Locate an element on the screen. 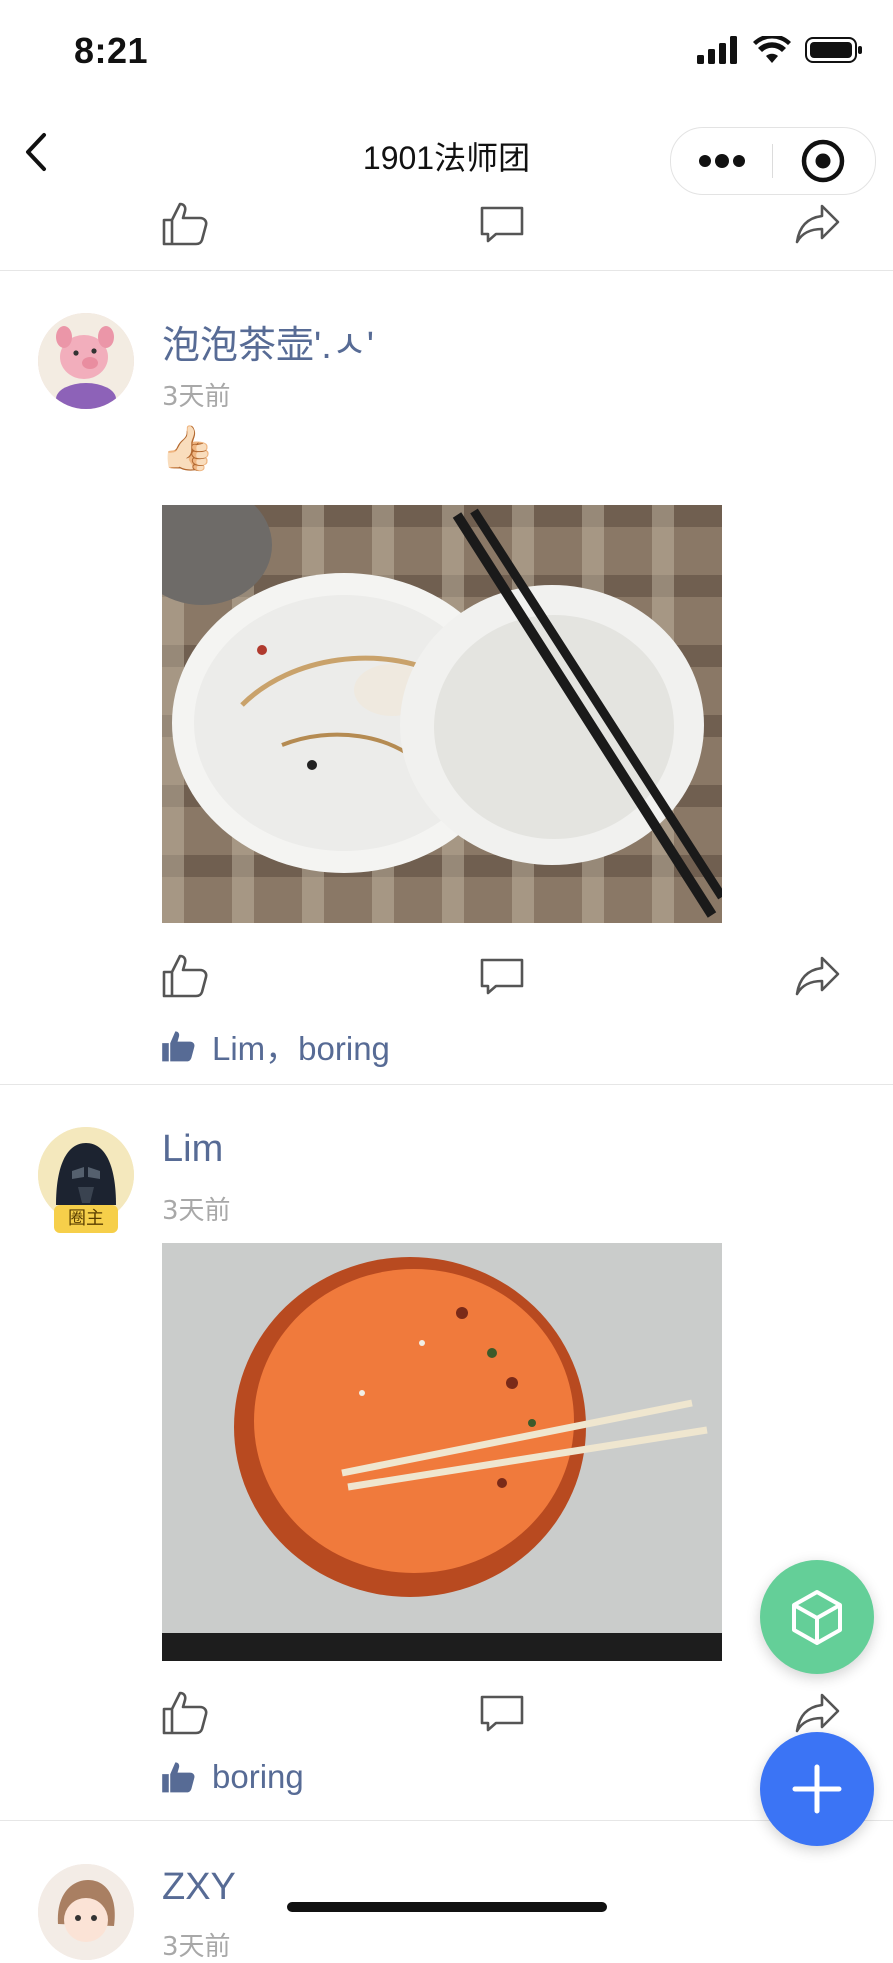 This screenshot has width=893, height=1963. owner-badge: 圈主 is located at coordinates (86, 1219).